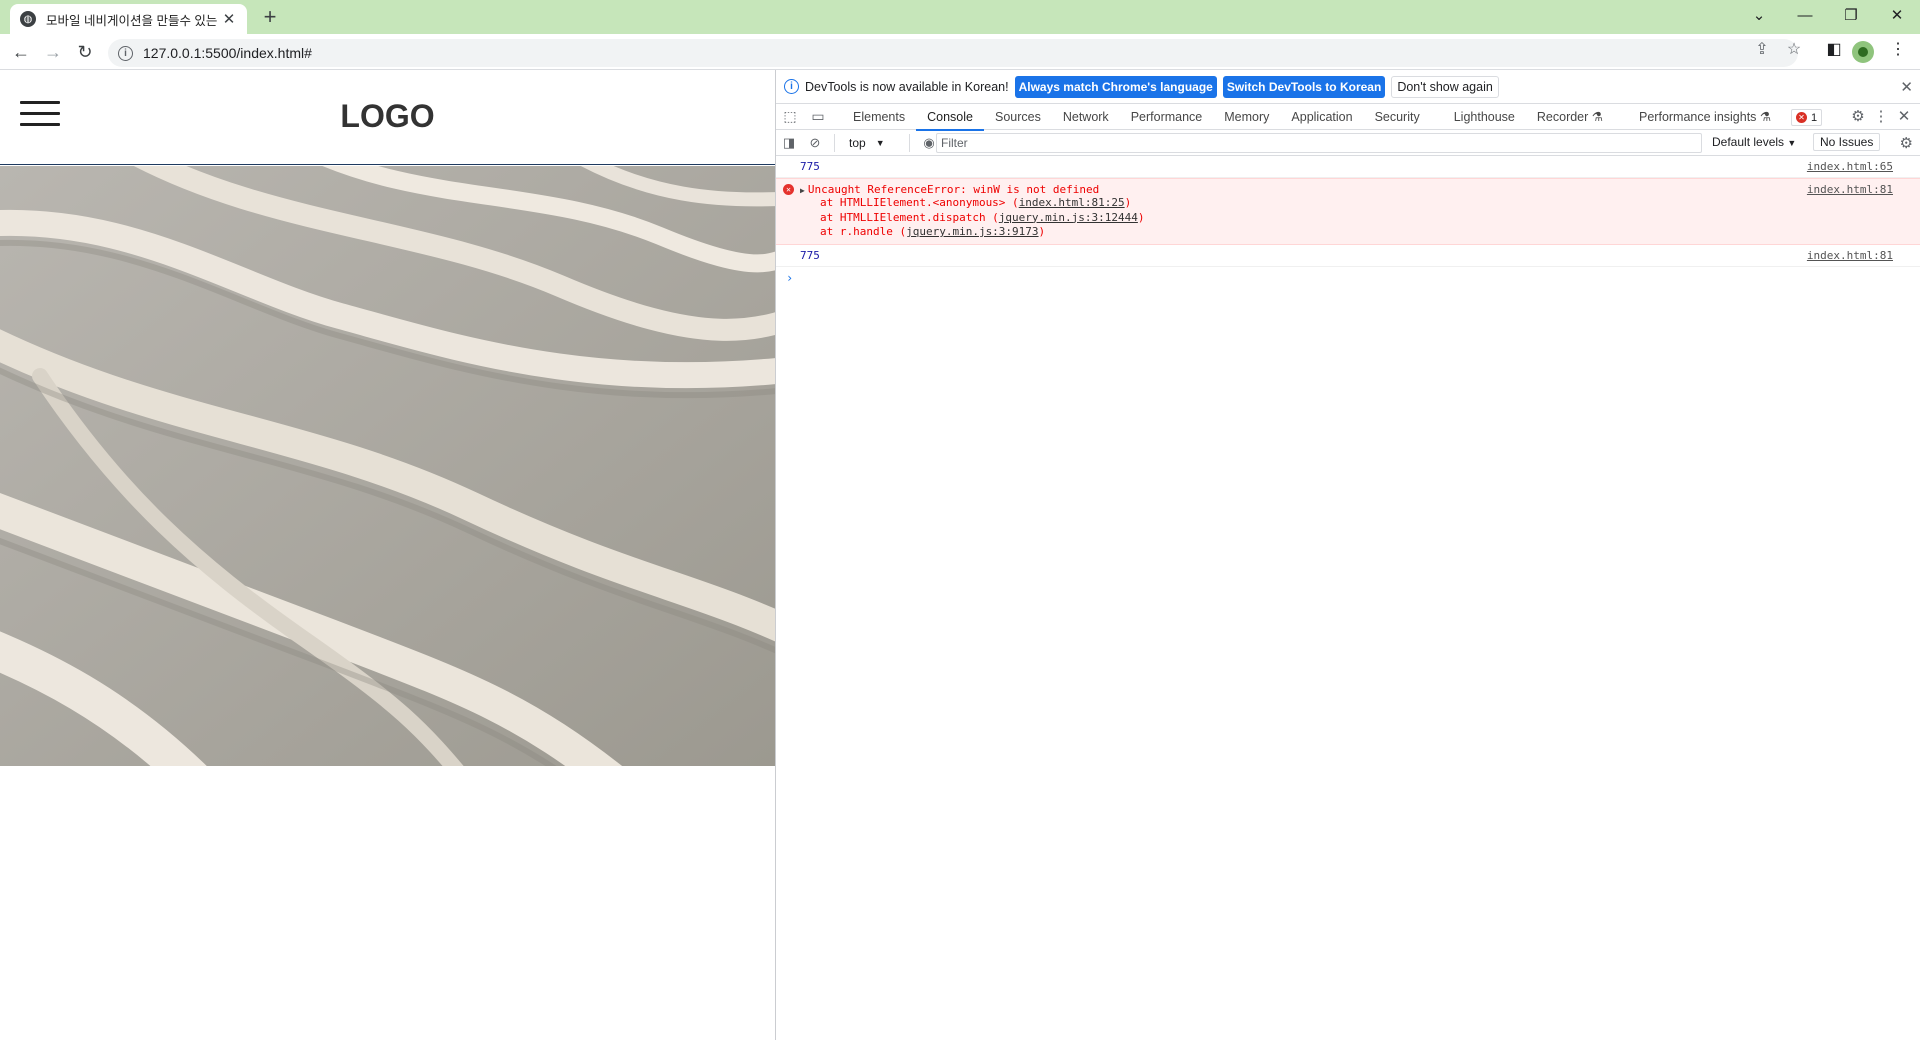 Image resolution: width=1920 pixels, height=1040 pixels. Describe the element at coordinates (1847, 142) in the screenshot. I see `issues-button: No Issues` at that location.